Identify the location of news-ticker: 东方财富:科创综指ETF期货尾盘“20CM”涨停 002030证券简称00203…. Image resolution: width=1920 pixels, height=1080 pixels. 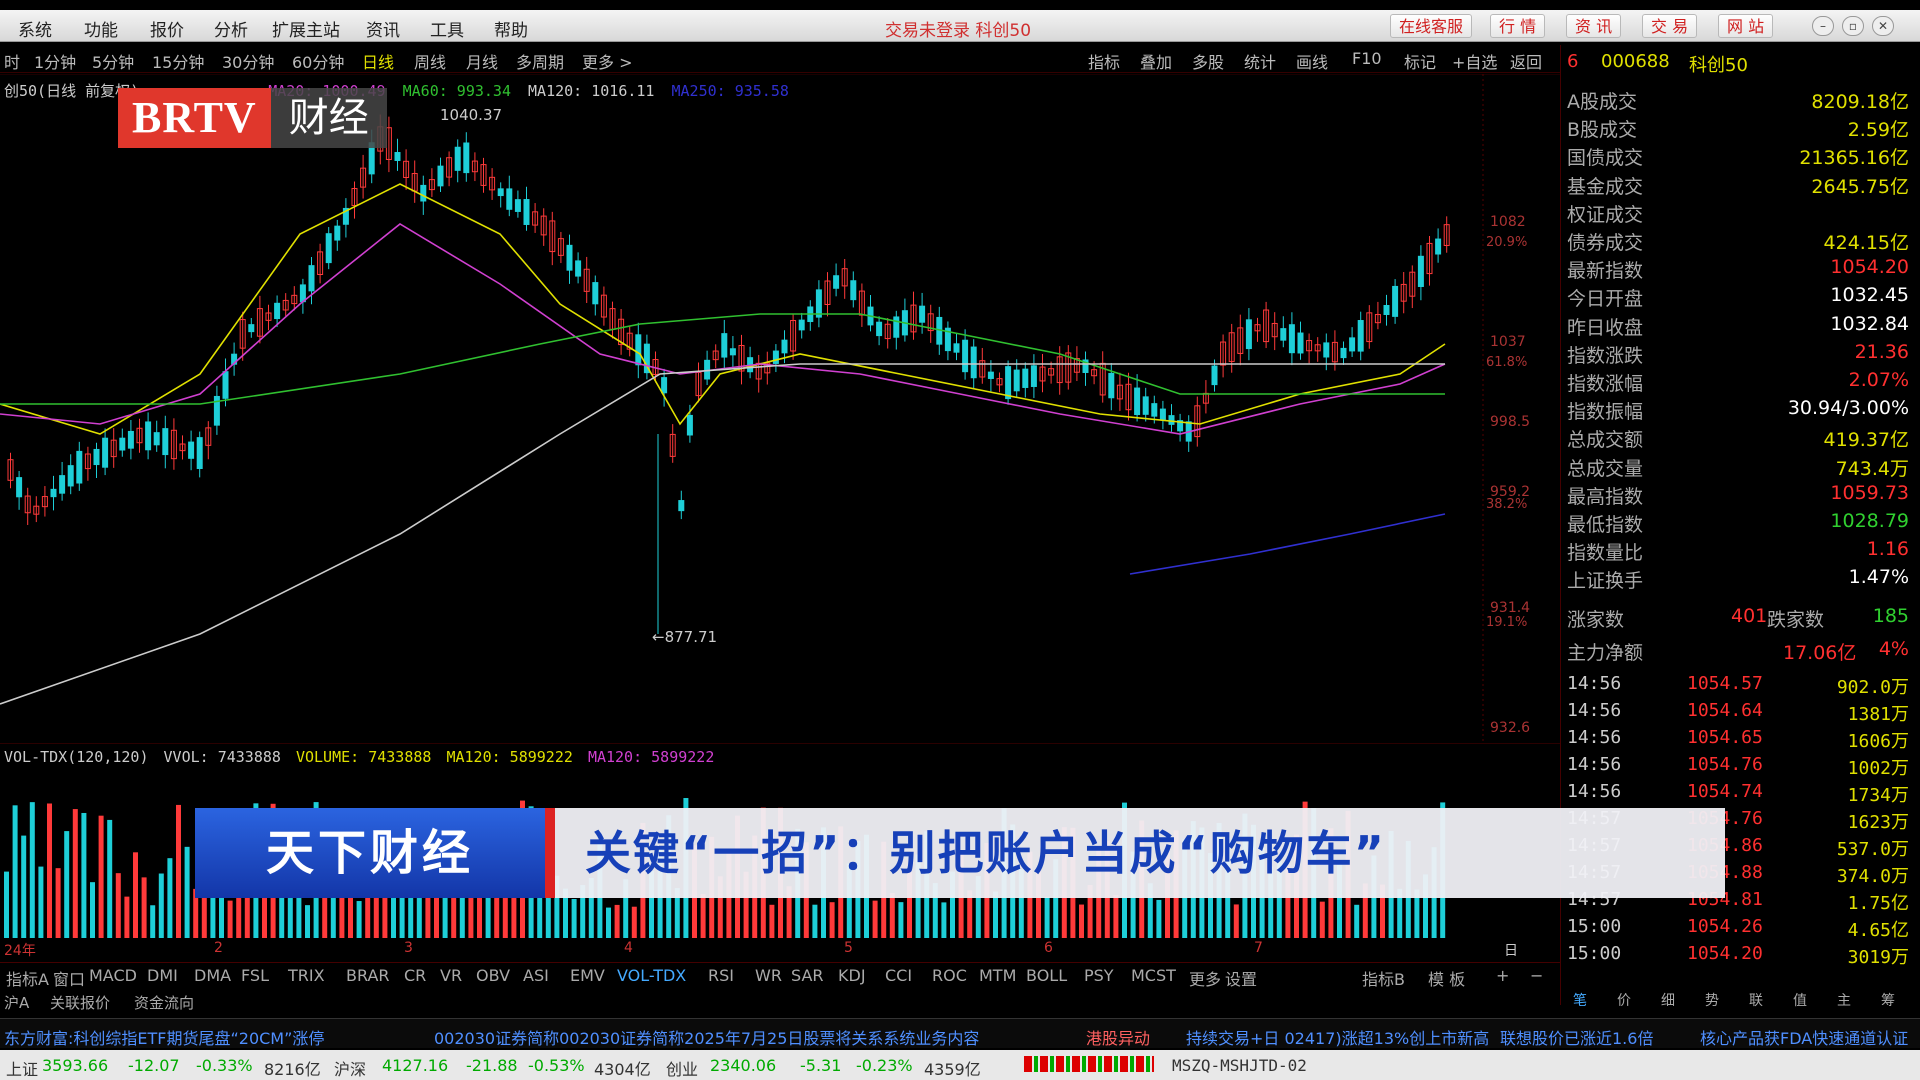
(960, 1033).